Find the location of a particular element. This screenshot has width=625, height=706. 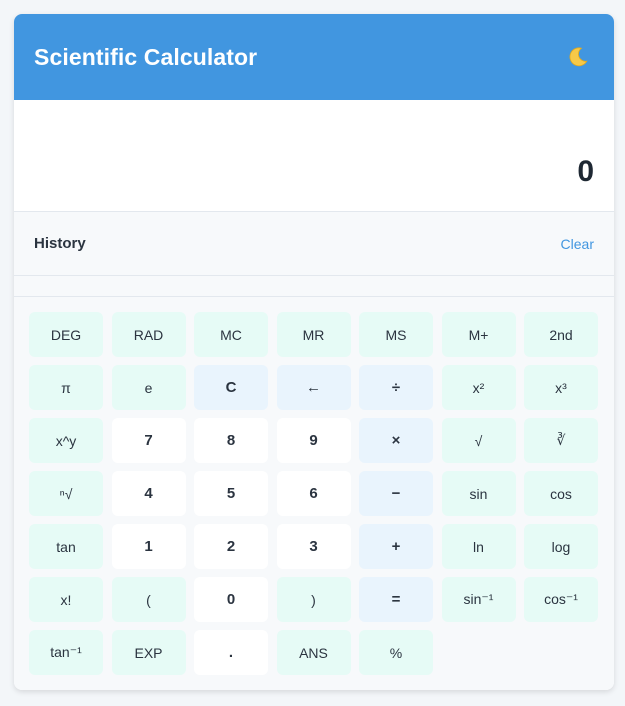

open-paren-key: ( is located at coordinates (148, 599).